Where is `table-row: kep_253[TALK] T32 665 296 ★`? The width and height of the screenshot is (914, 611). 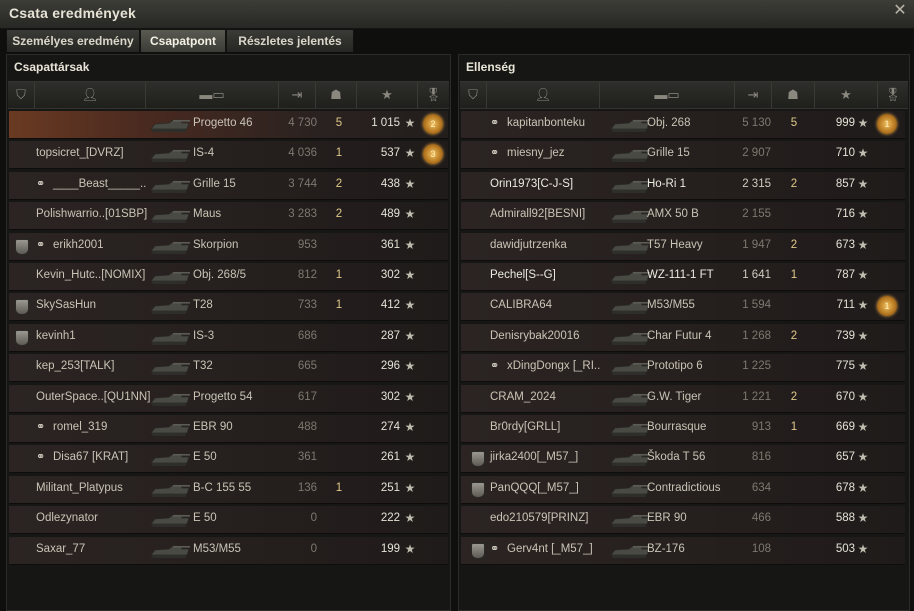 table-row: kep_253[TALK] T32 665 296 ★ is located at coordinates (228, 368).